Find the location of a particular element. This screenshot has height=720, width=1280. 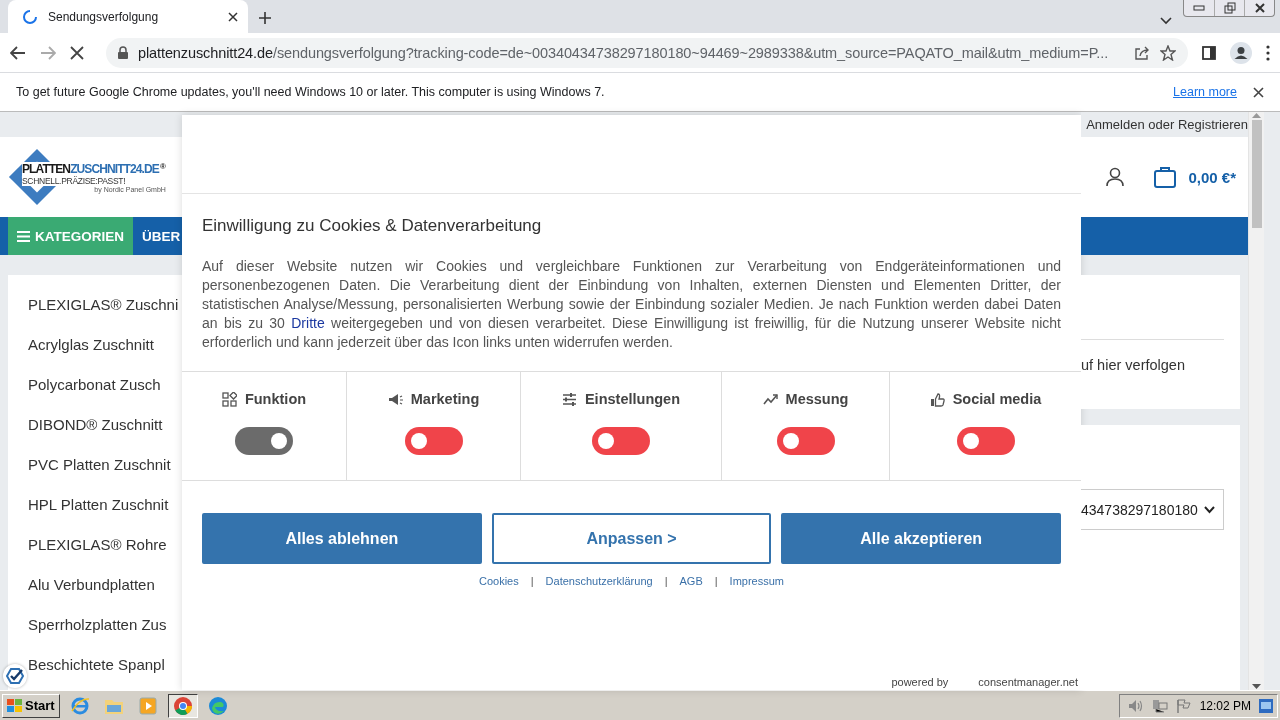

third-parties-link: Dritte is located at coordinates (308, 323).